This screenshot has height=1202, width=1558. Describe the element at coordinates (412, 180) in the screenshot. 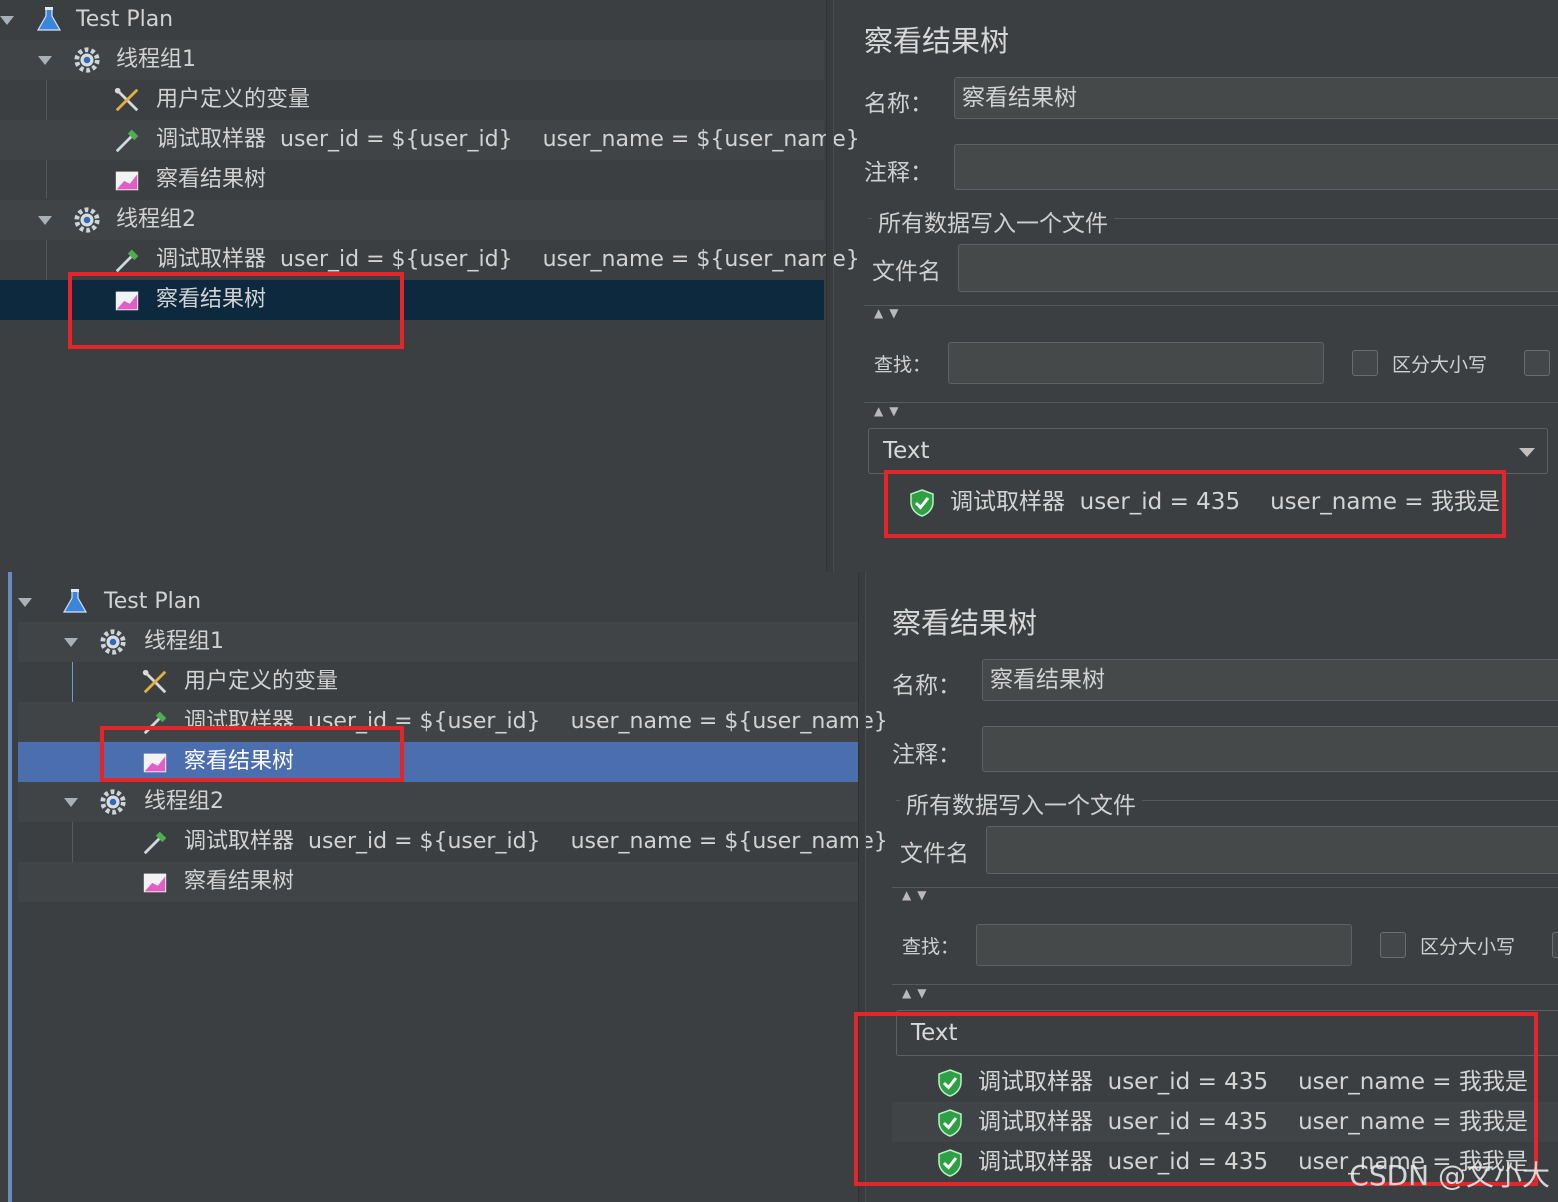

I see `tree-node-results-tree-1: 察看结果树` at that location.